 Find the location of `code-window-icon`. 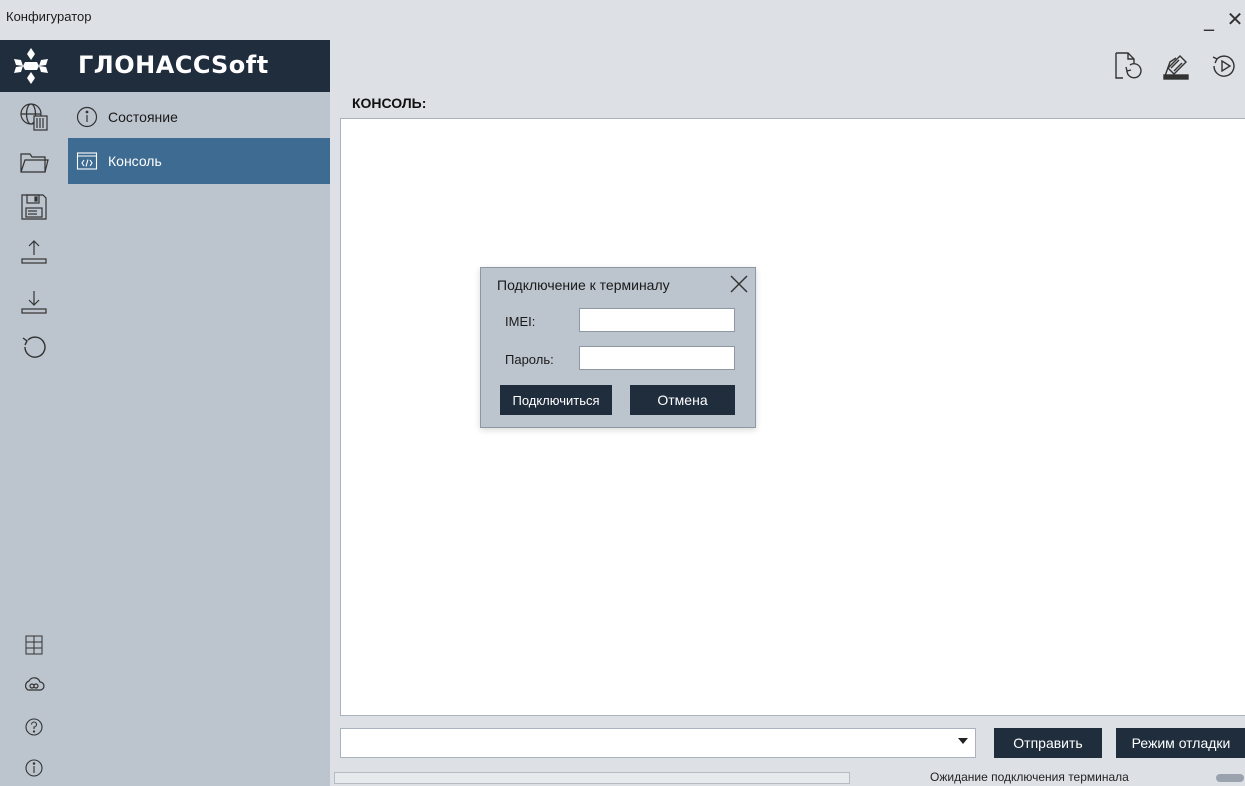

code-window-icon is located at coordinates (87, 161).